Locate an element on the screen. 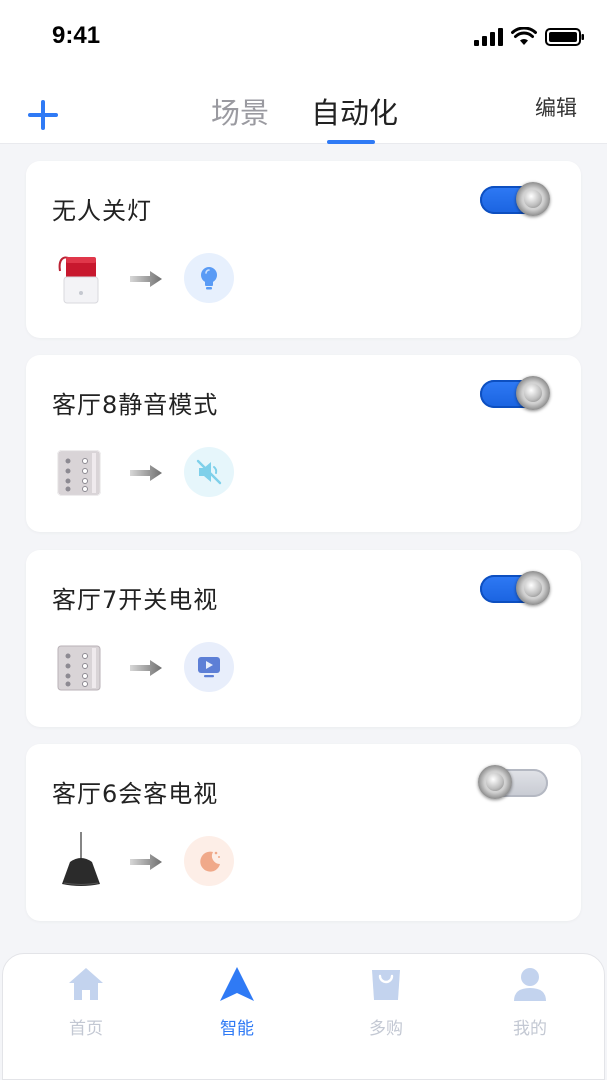 The image size is (607, 1080). tabbar-item-smart: 智能 is located at coordinates (237, 1004).